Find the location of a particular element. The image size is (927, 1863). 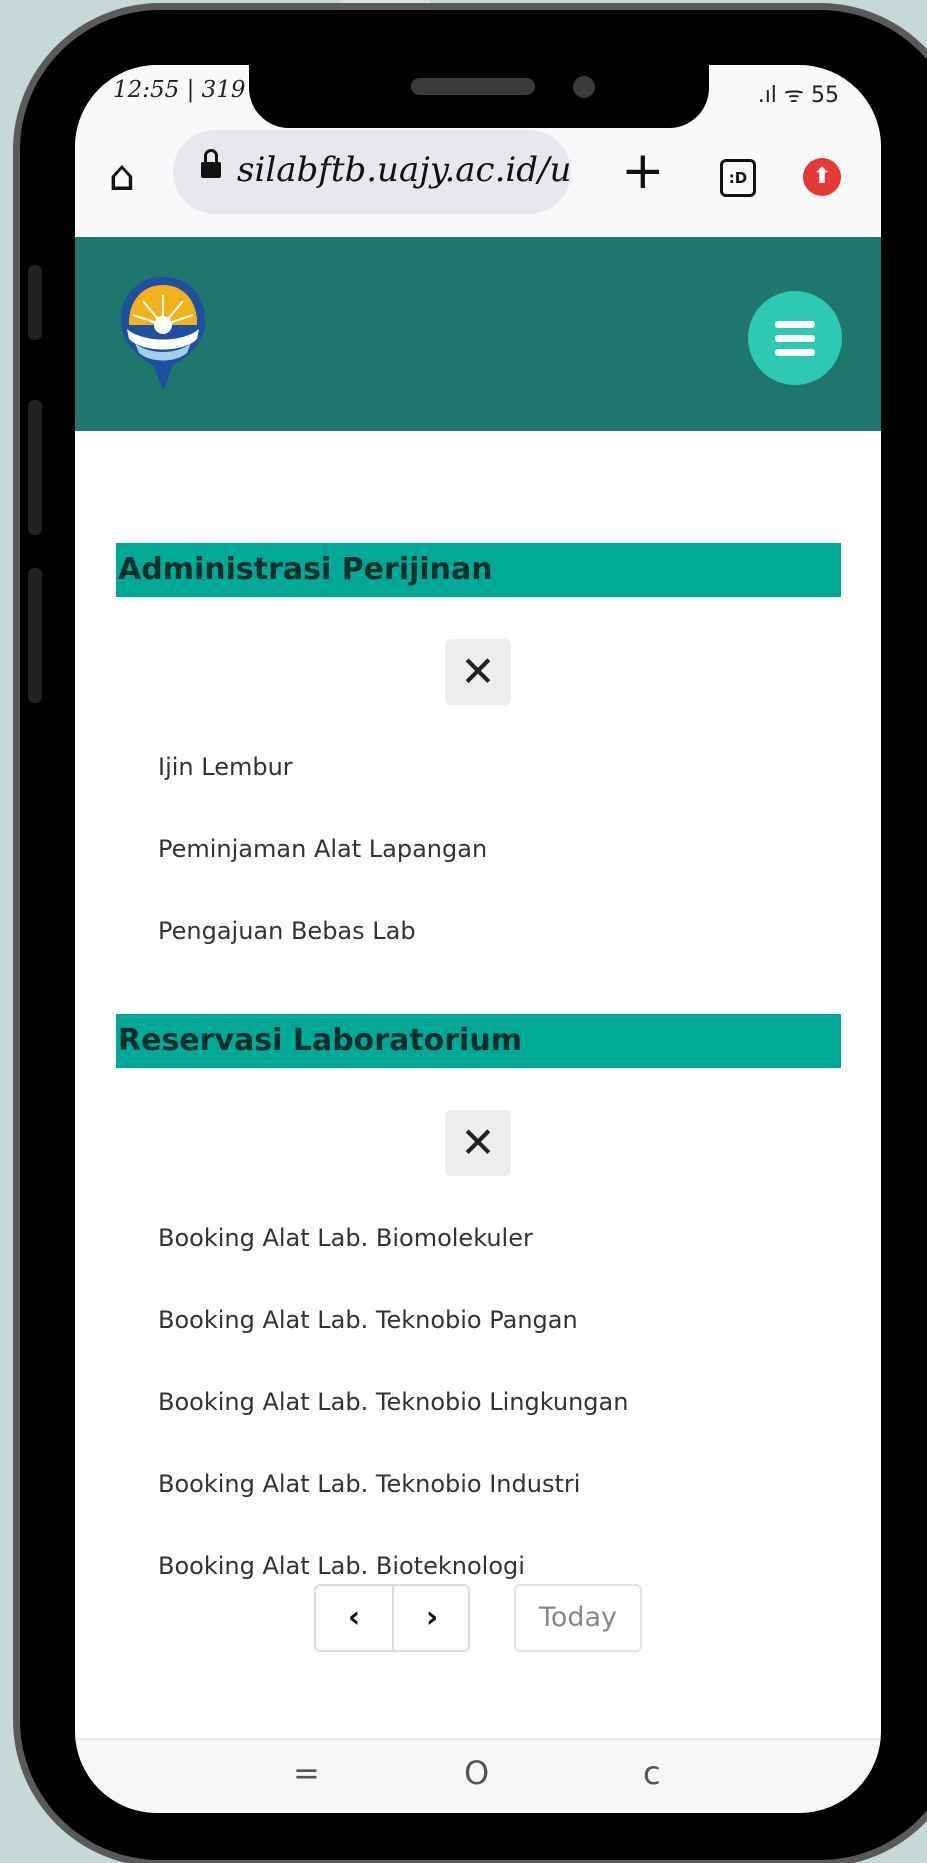

address-bar: silabftb.uajy.ac.id/us is located at coordinates (372, 172).